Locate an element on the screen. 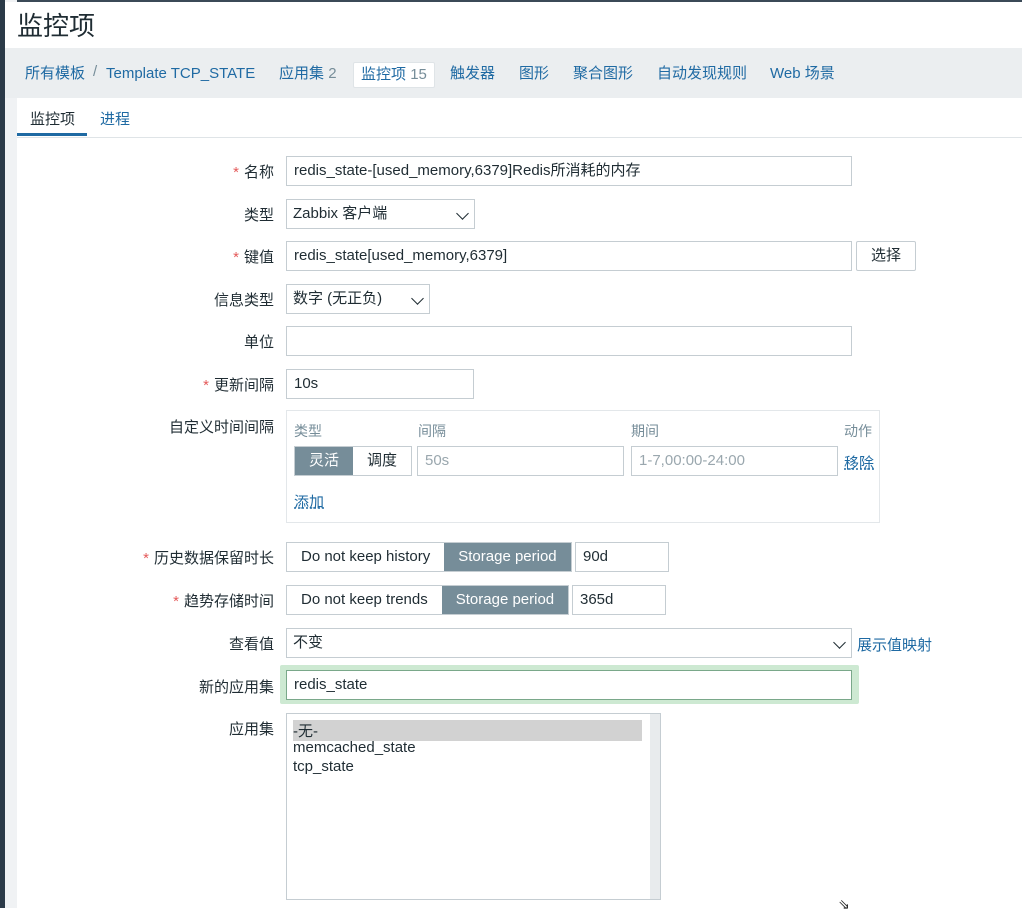 The width and height of the screenshot is (1022, 913). value-mapping-link: 展示值映射 is located at coordinates (894, 644).